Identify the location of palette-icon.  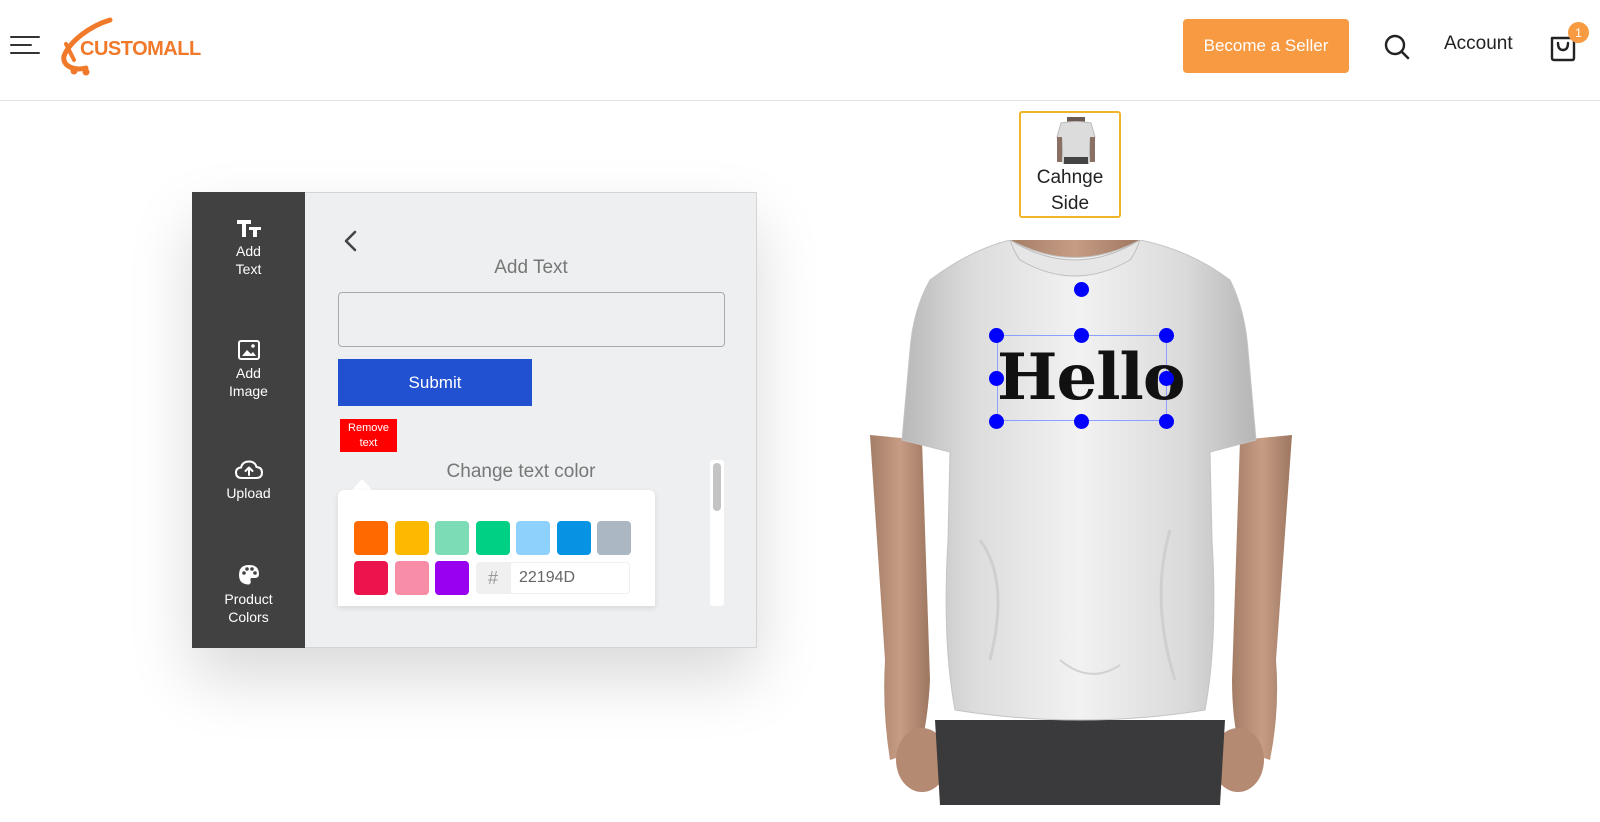
(248, 575).